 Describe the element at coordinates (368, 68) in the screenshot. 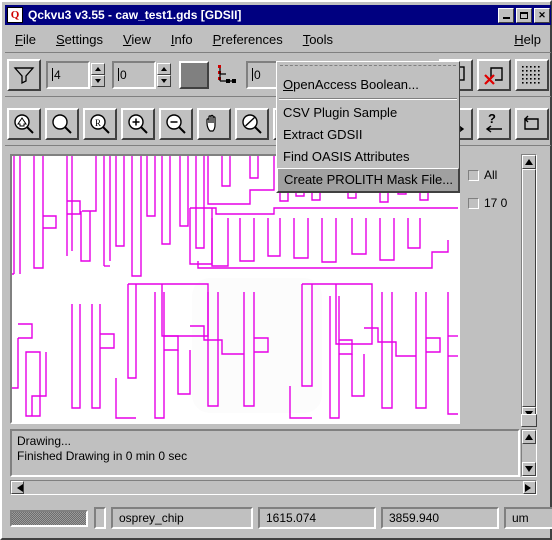

I see `menu-tearoff-handle` at that location.